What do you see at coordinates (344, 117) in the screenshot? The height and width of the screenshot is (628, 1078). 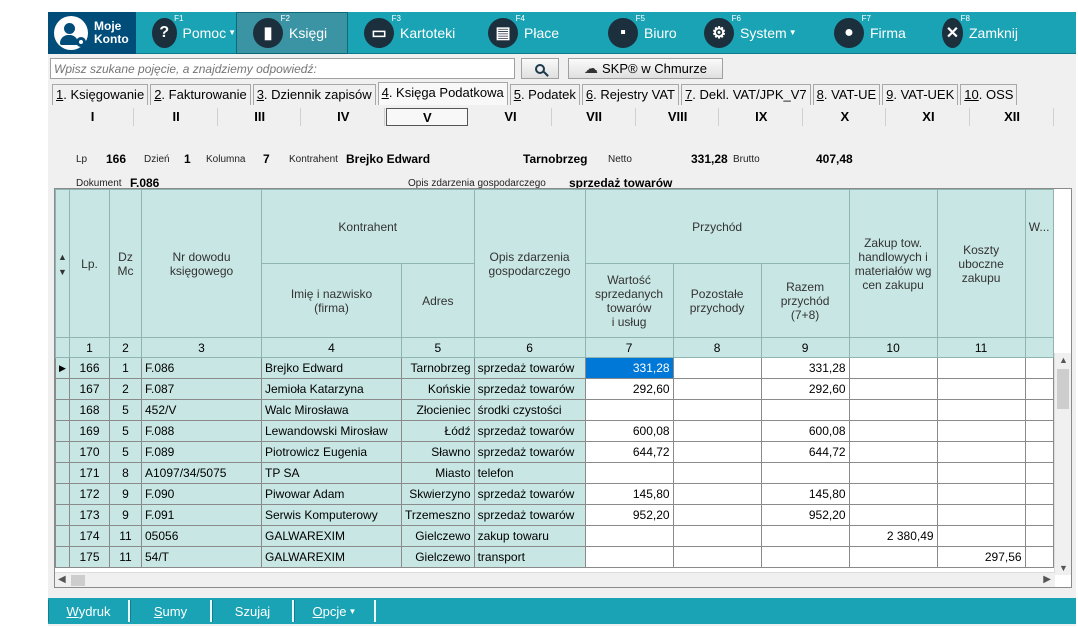 I see `month-IV: IV` at bounding box center [344, 117].